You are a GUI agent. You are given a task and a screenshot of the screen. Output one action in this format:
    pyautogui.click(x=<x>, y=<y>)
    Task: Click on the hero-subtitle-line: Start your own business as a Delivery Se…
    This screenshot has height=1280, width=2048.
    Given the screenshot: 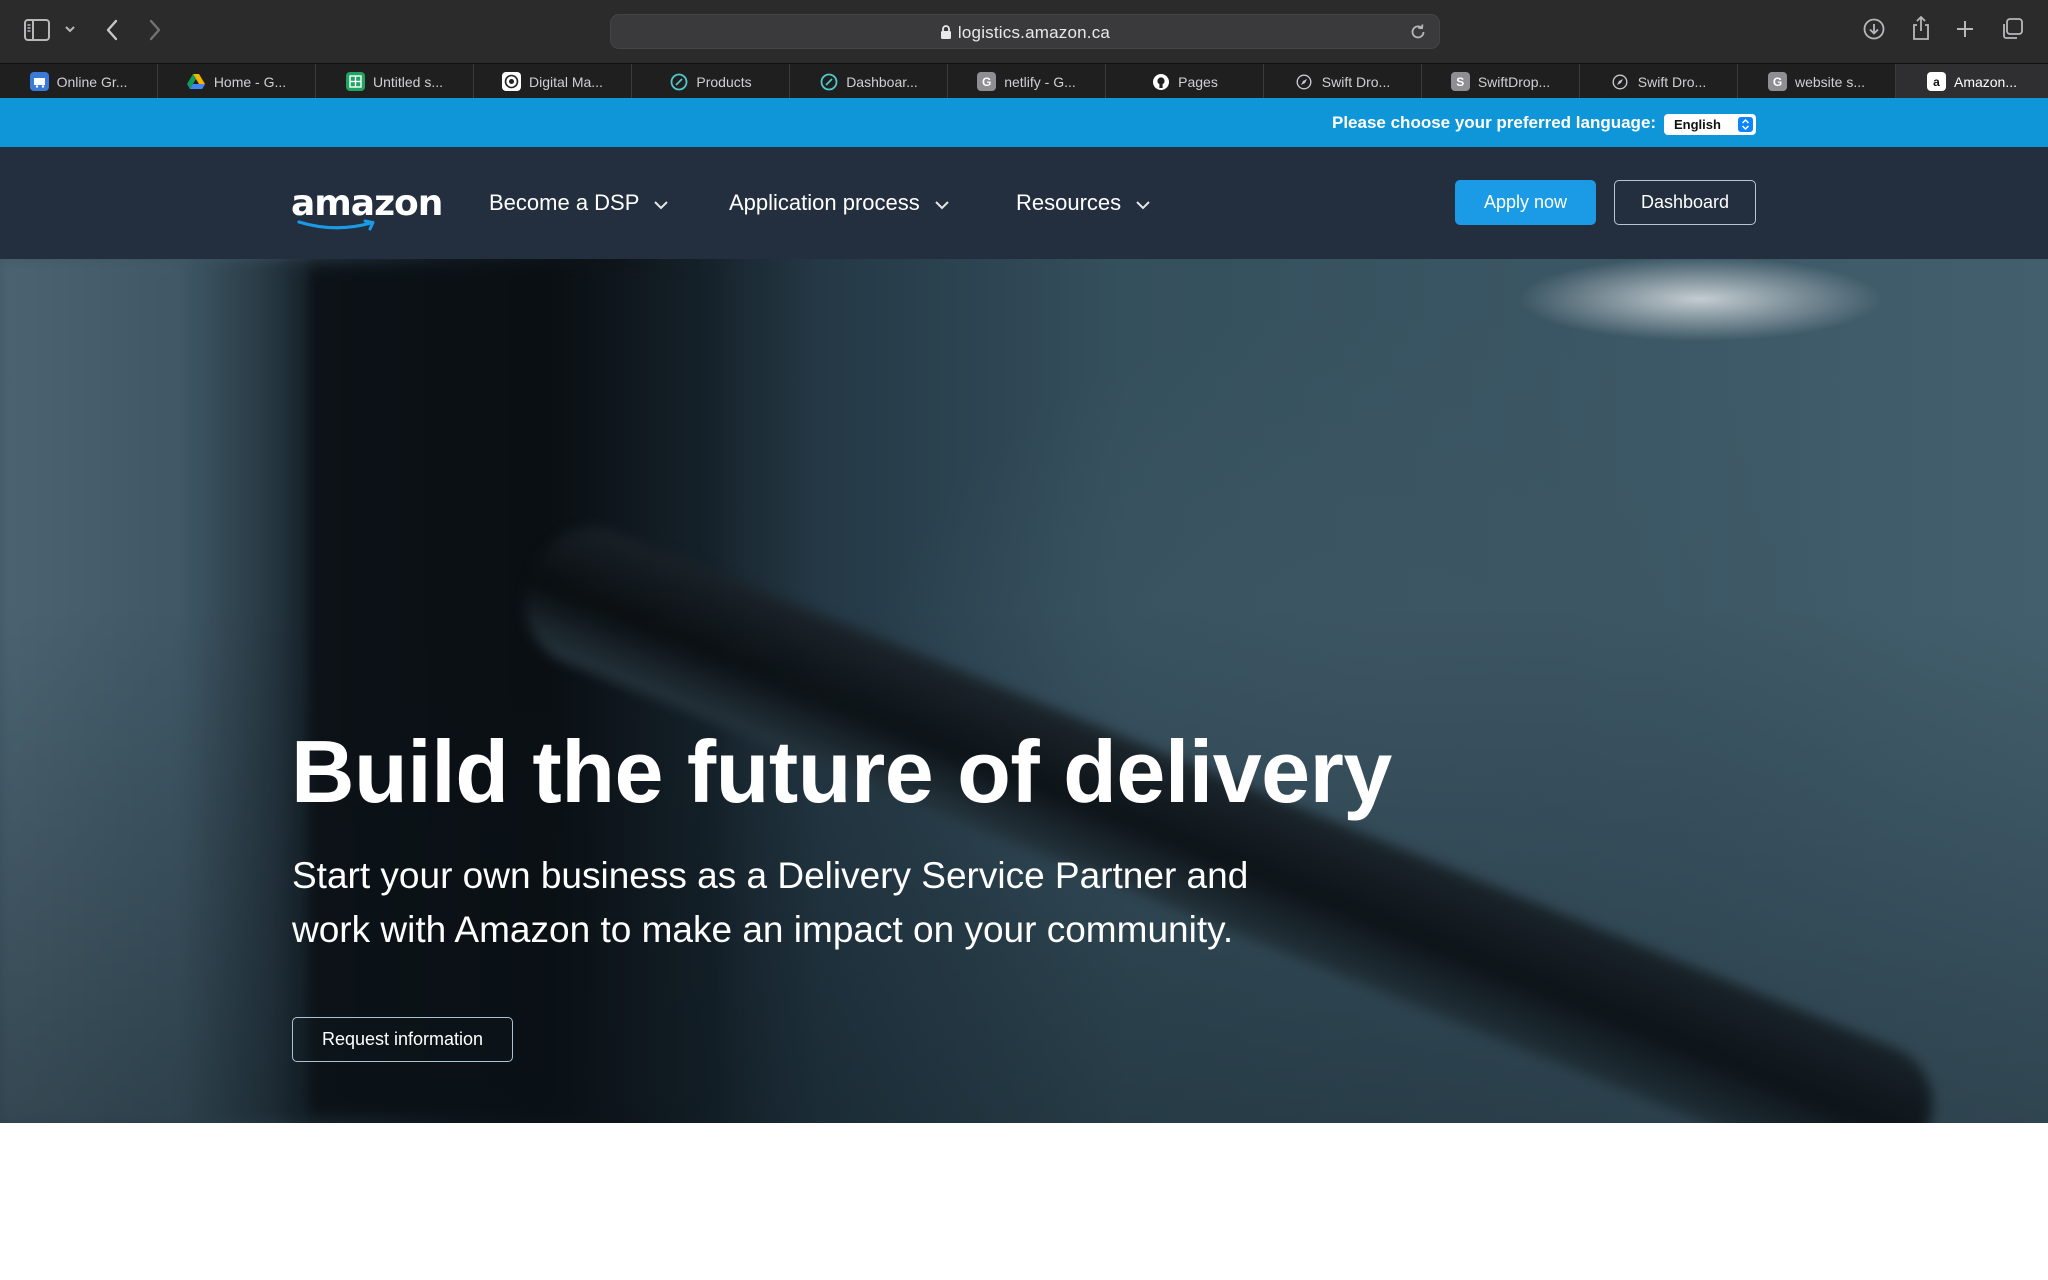 What is the action you would take?
    pyautogui.click(x=770, y=875)
    